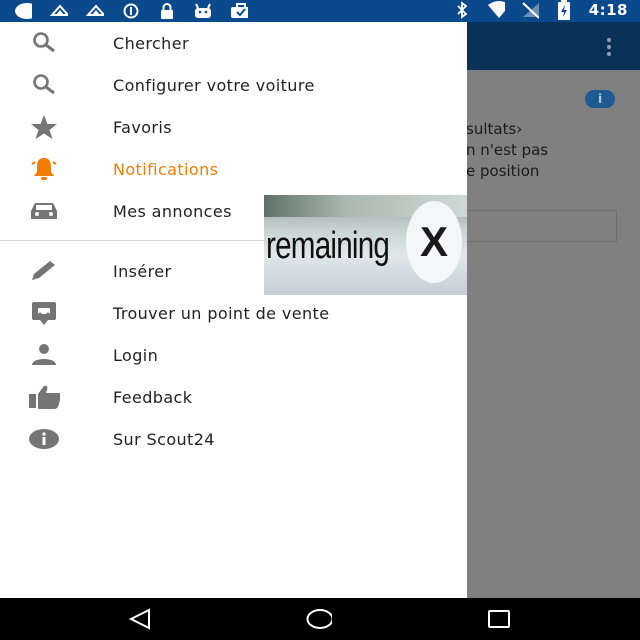 The image size is (640, 640). I want to click on drawer-item-configurer: Configurer votre voiture, so click(233, 85).